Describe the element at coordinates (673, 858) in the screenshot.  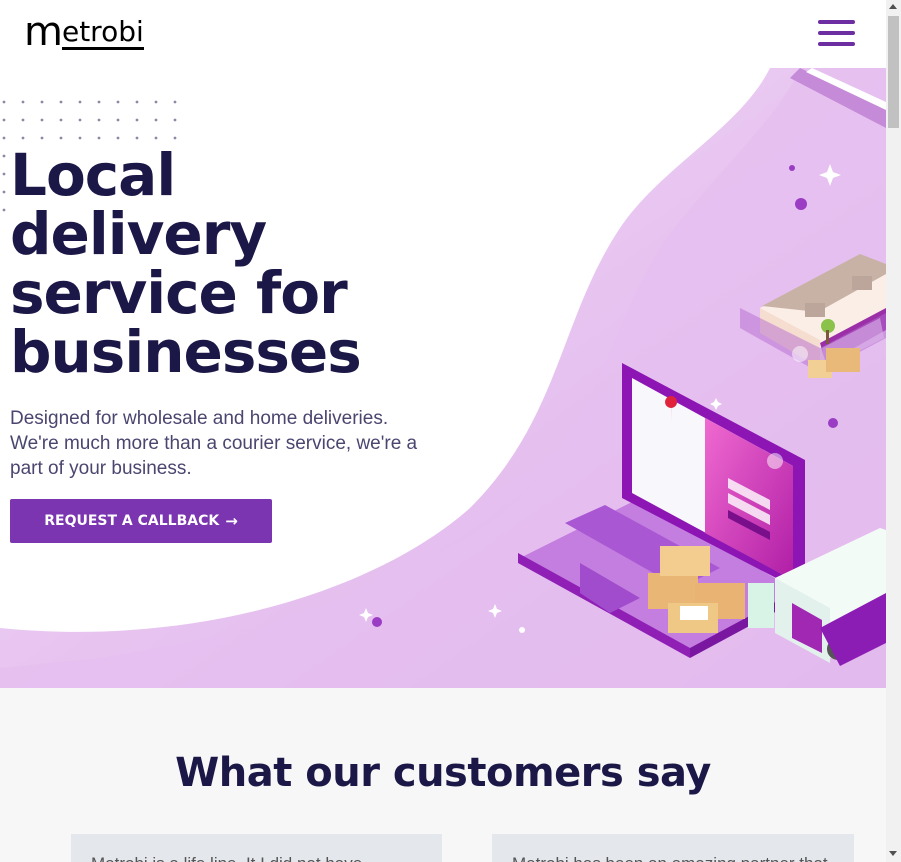
I see `testimonial-text: Metrobi has been an amazing partner that` at that location.